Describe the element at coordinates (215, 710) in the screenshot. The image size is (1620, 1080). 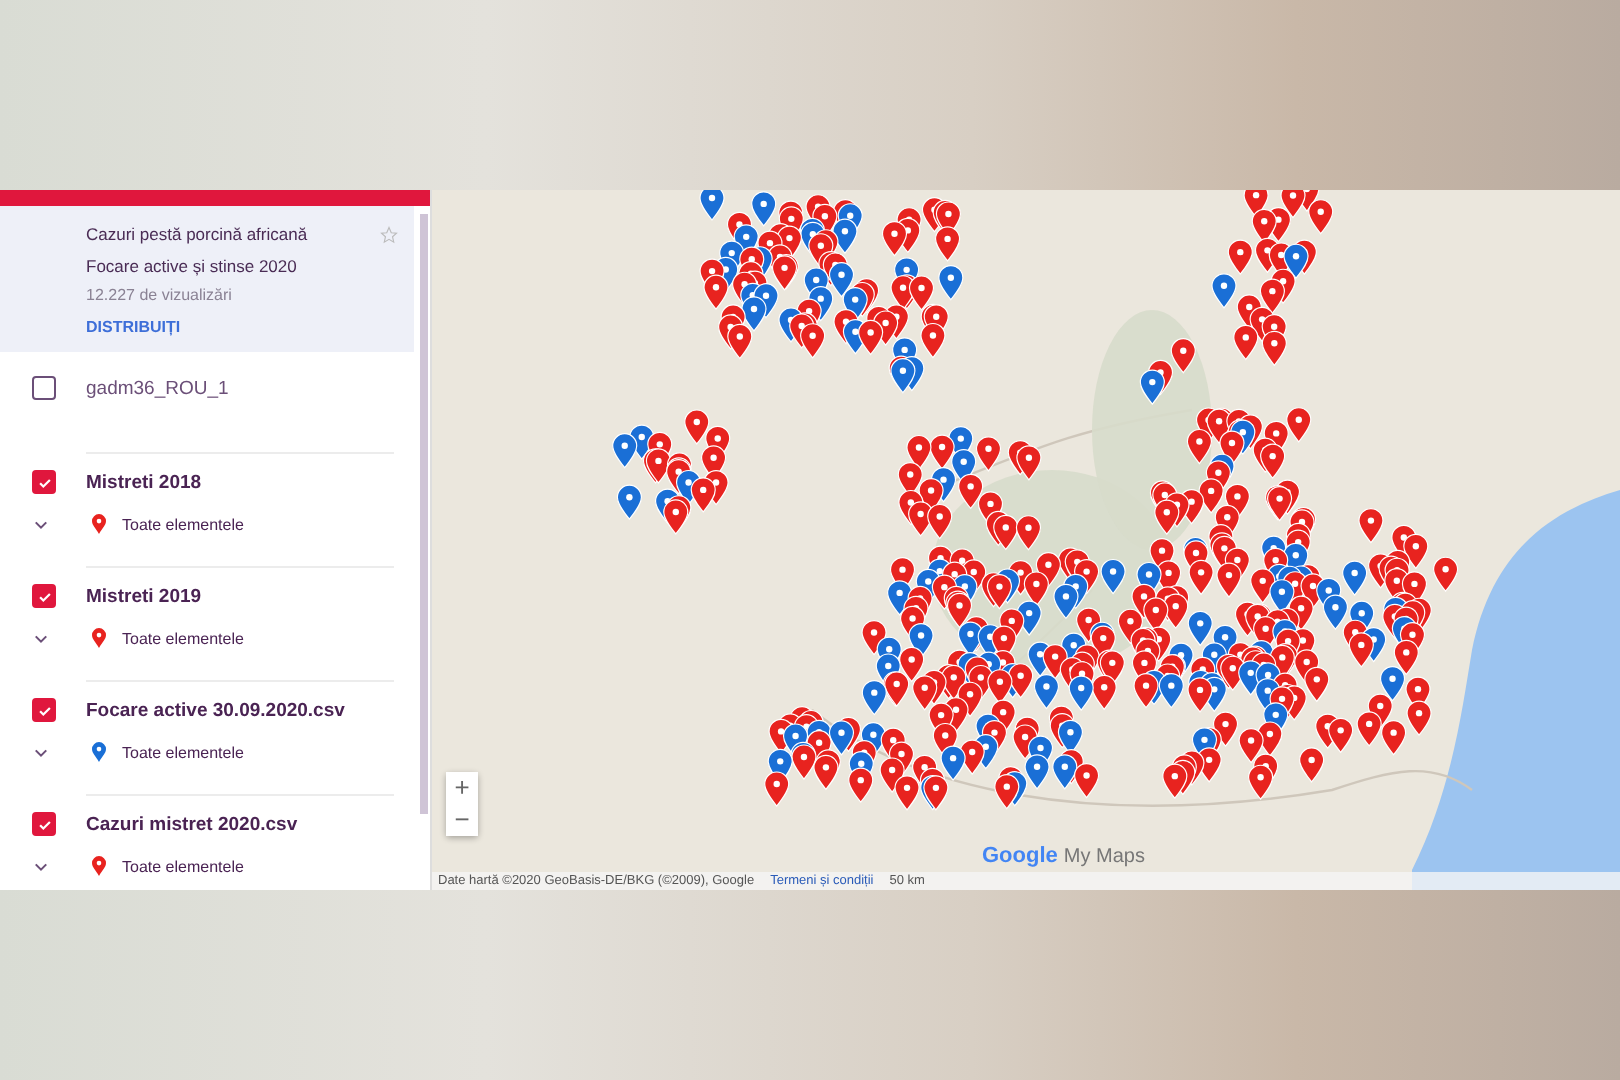
I see `layer-name: Focare active 30.09.2020.csv` at that location.